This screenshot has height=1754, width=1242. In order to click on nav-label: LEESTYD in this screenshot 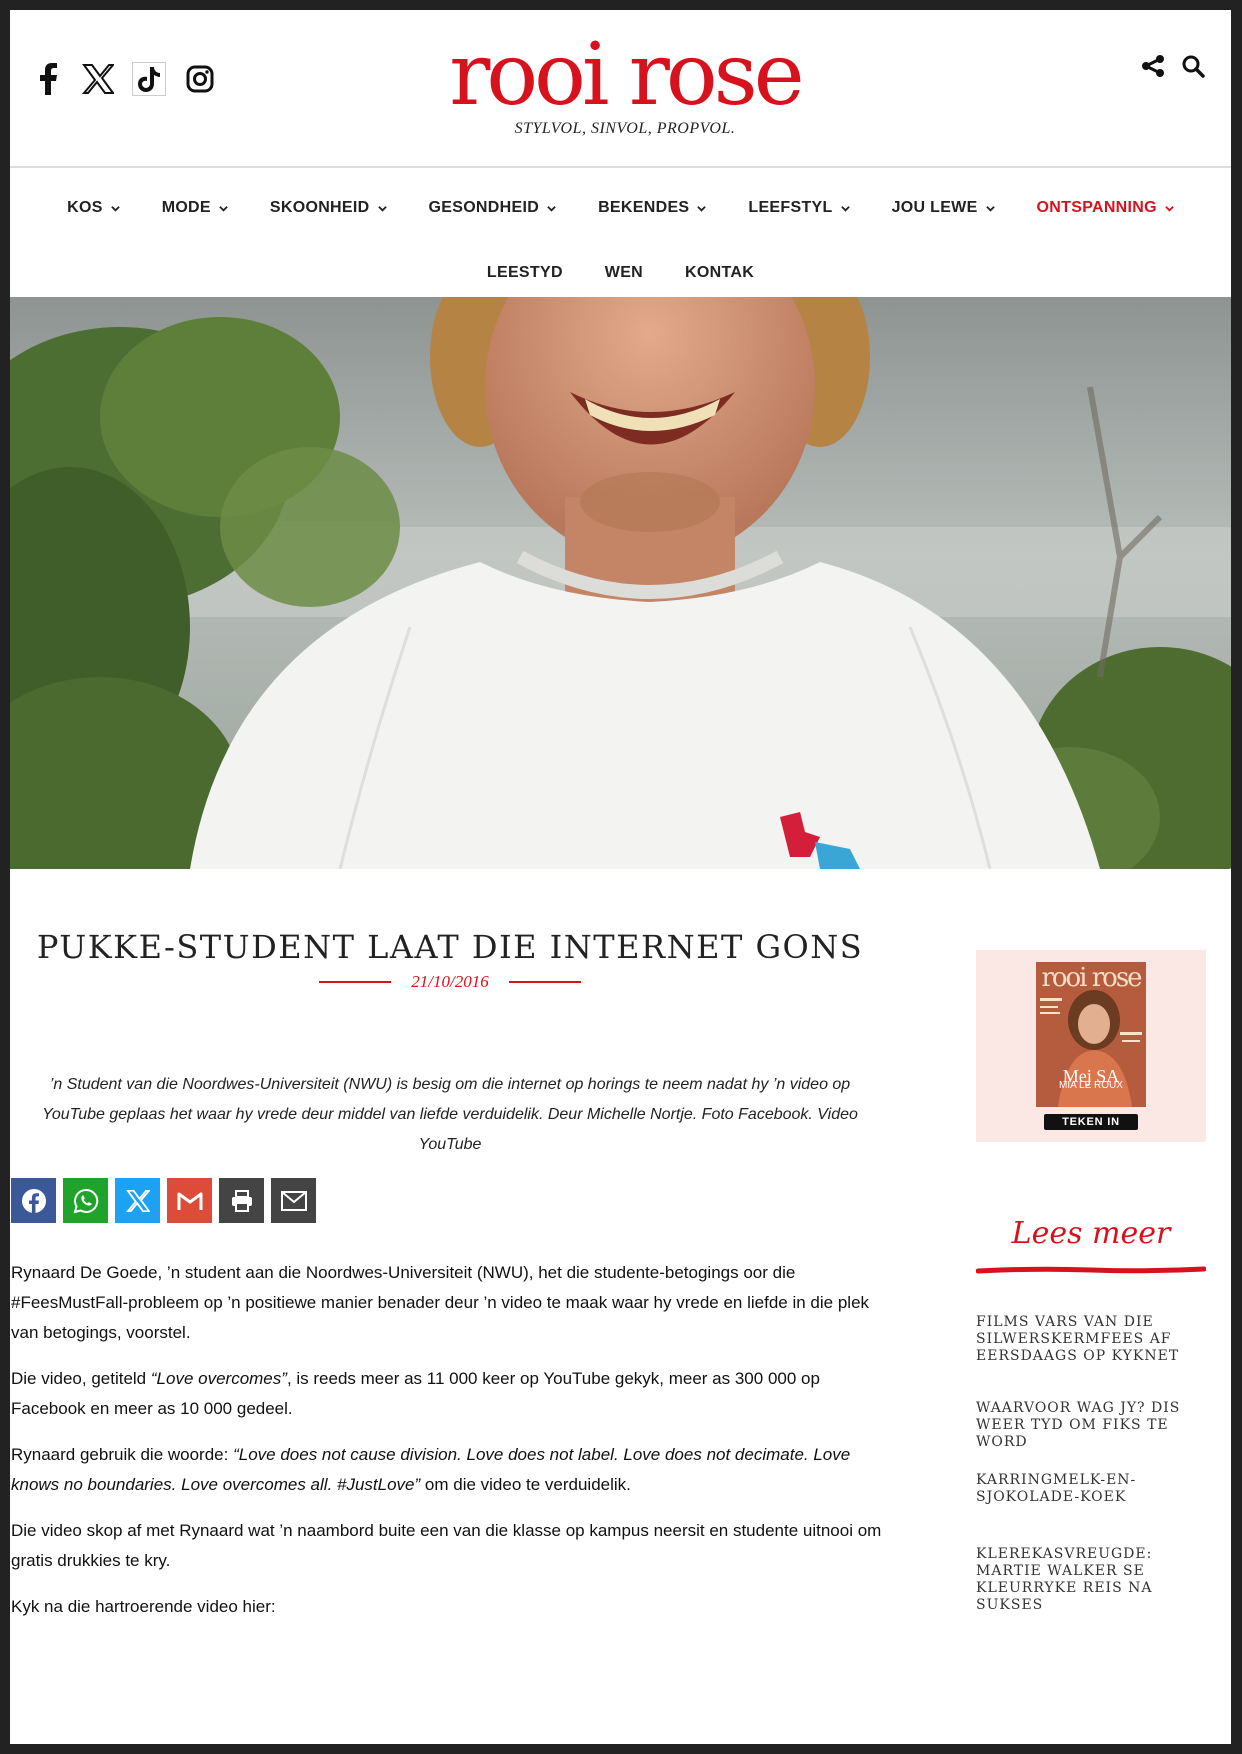, I will do `click(524, 272)`.